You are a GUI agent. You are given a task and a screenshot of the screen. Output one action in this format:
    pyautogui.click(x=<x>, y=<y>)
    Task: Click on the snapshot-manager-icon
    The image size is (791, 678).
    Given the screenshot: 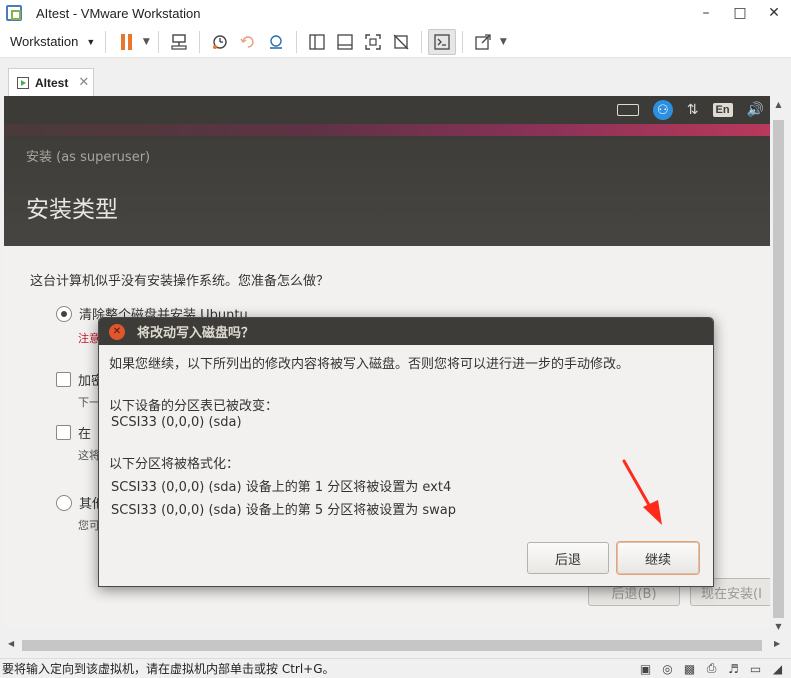 What is the action you would take?
    pyautogui.click(x=276, y=41)
    